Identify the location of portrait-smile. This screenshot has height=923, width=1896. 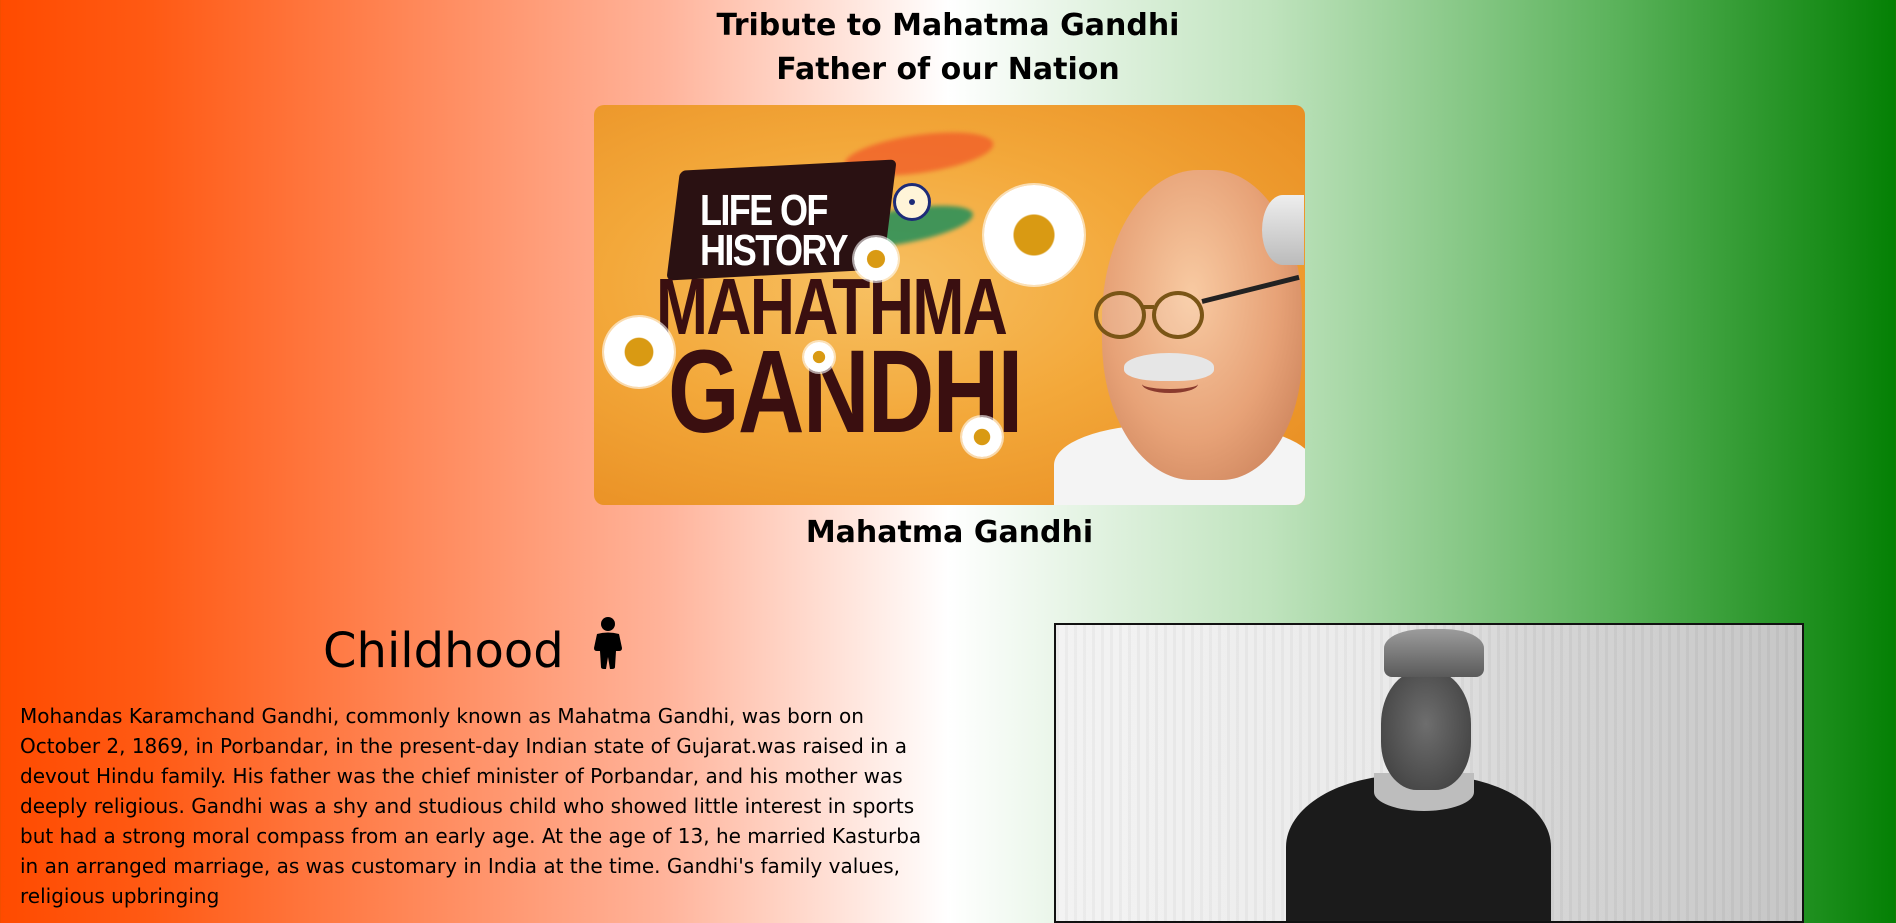
(1170, 384).